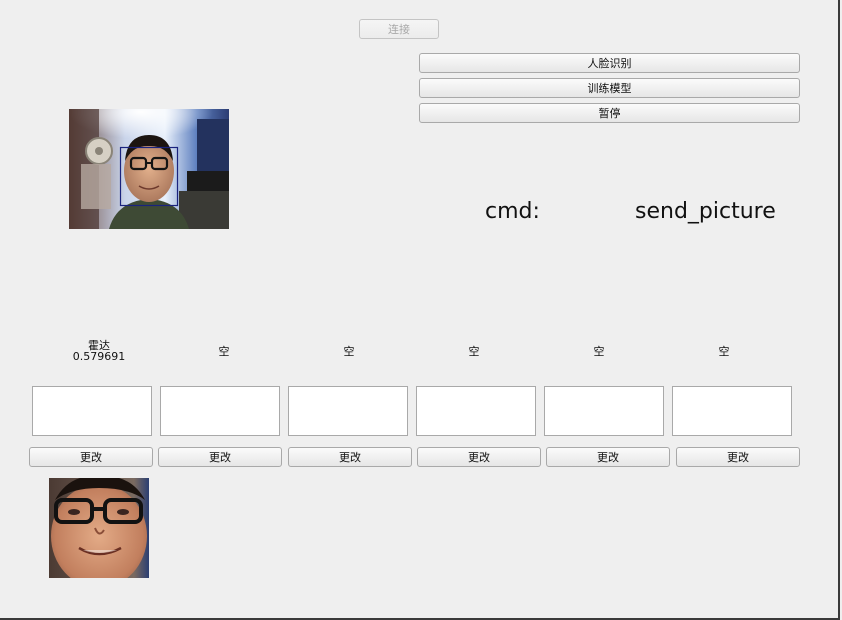  I want to click on slot-2-label: 空, so click(224, 351).